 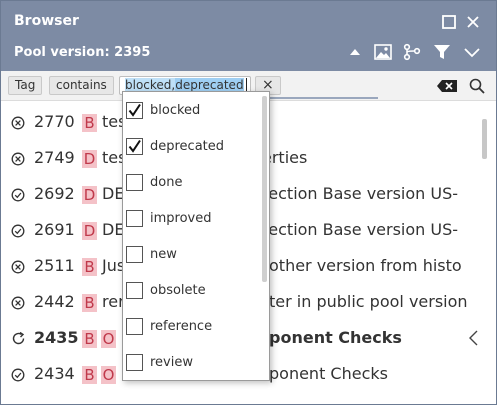 I want to click on item-id: 2749, so click(x=54, y=157).